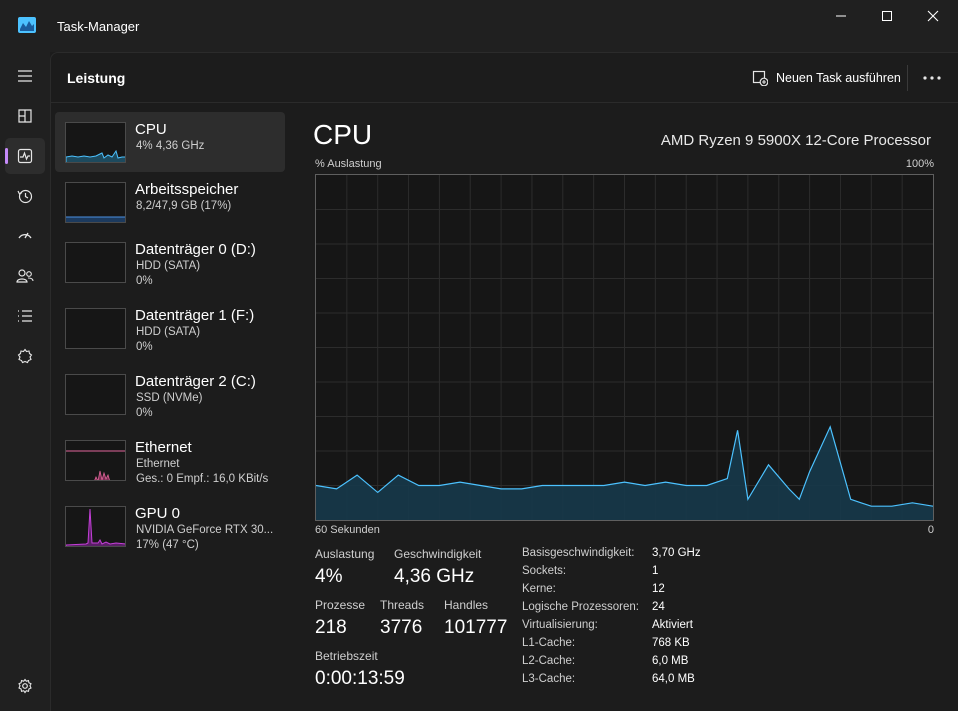  I want to click on sidebar-item-memory: Arbeitsspeicher 8,2/47,9 GB (17%), so click(170, 202).